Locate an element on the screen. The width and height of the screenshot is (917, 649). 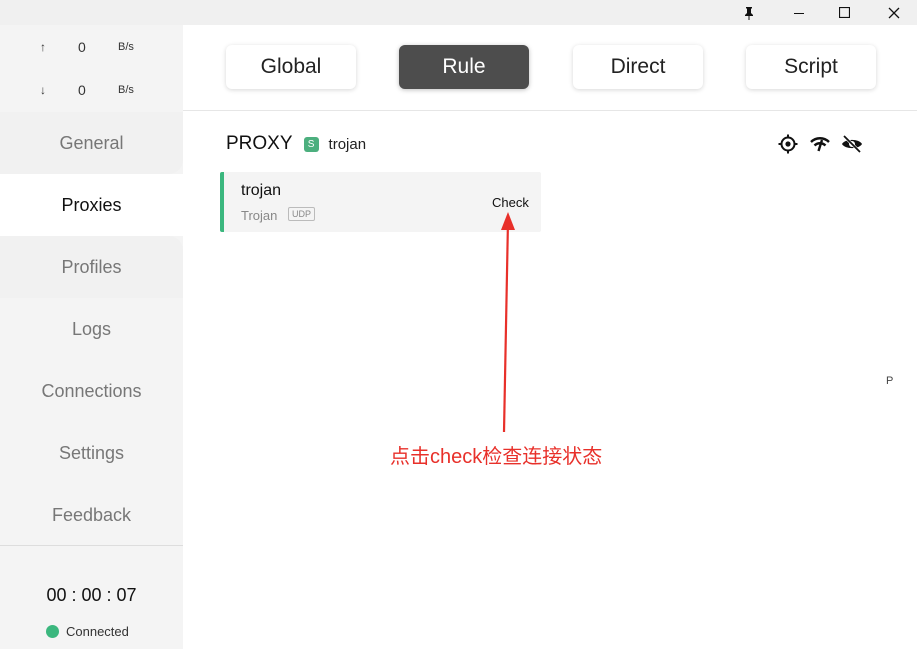
close-icon is located at coordinates (894, 12).